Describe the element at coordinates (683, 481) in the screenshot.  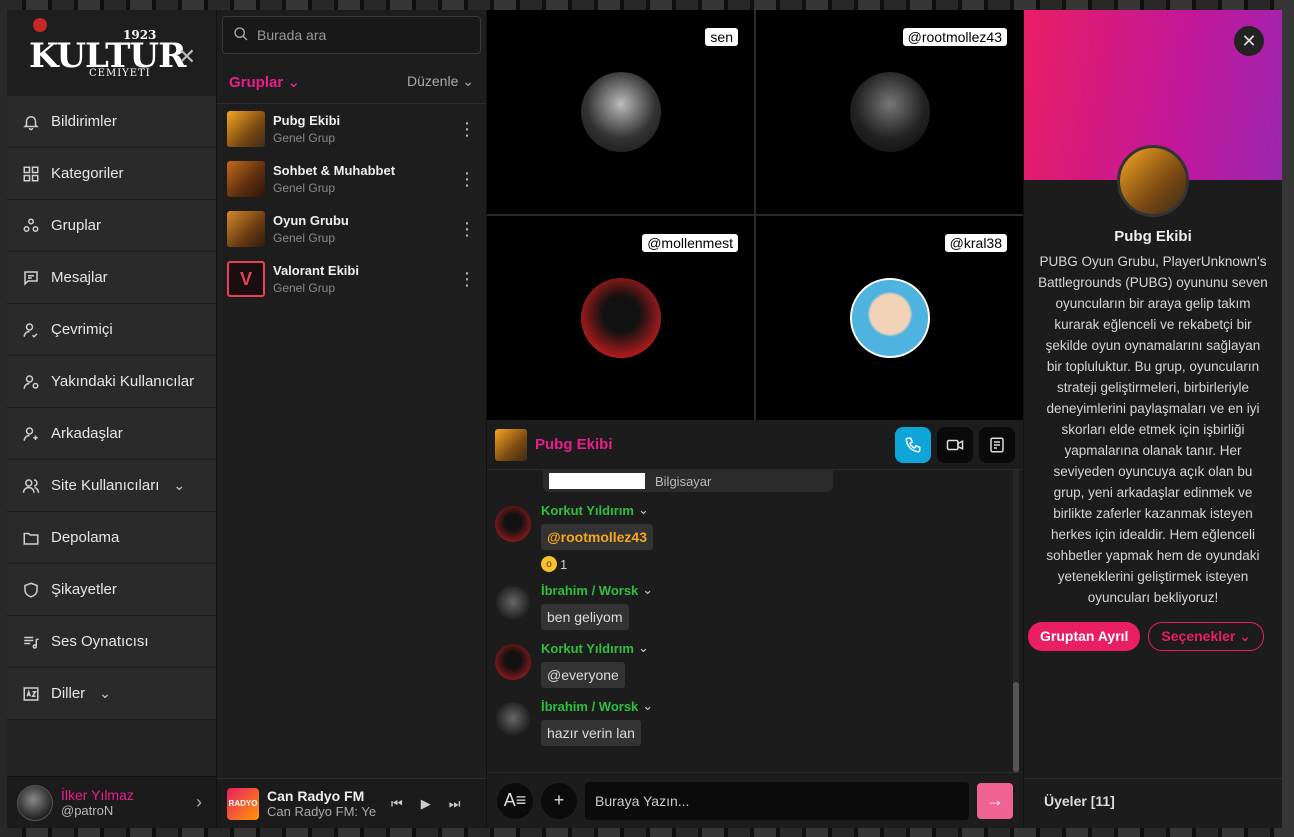
I see `attachment-label: Bilgisayar` at that location.